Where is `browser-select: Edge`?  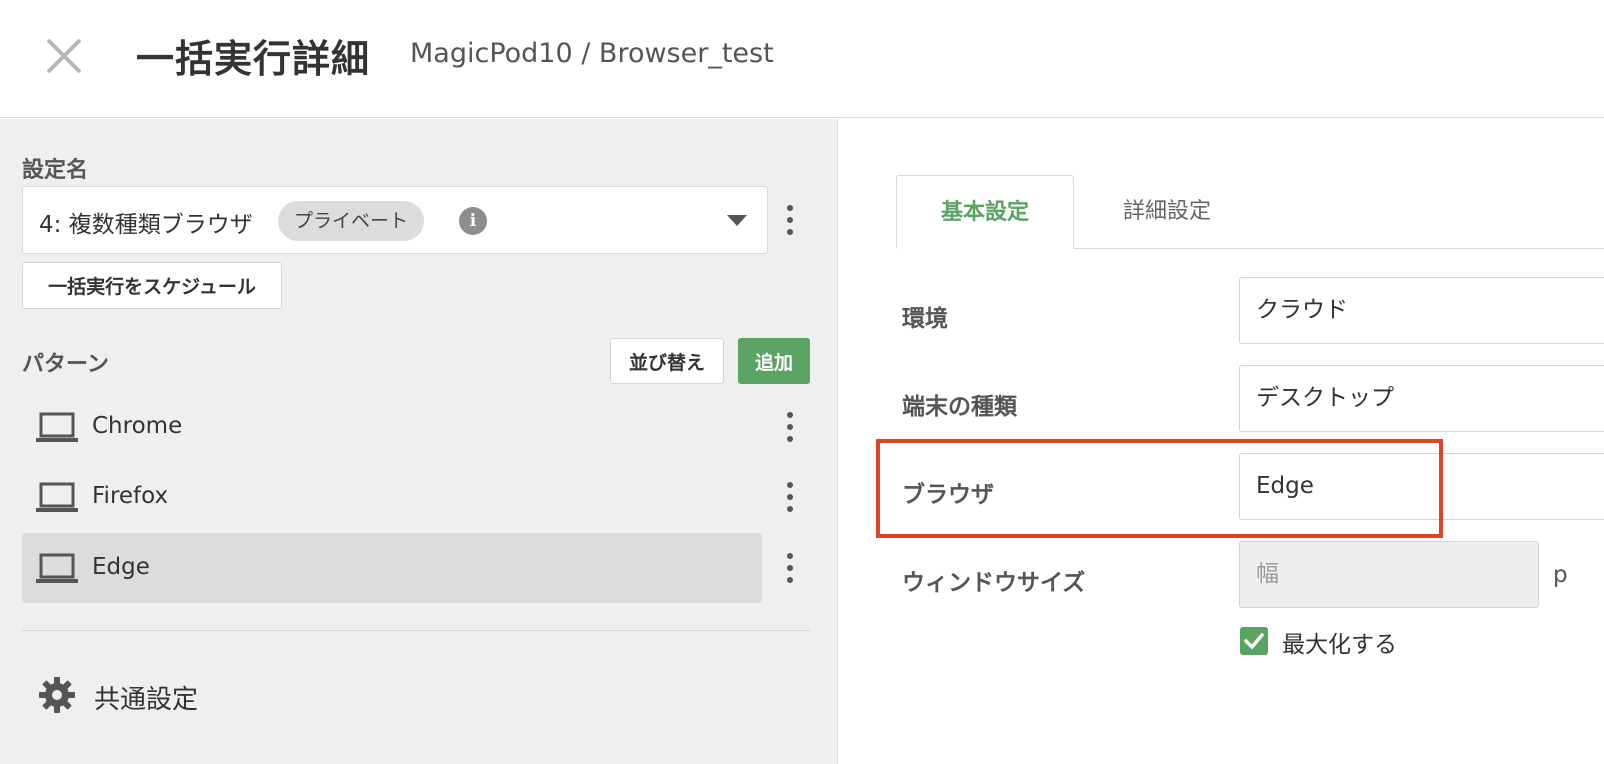 browser-select: Edge is located at coordinates (1421, 486).